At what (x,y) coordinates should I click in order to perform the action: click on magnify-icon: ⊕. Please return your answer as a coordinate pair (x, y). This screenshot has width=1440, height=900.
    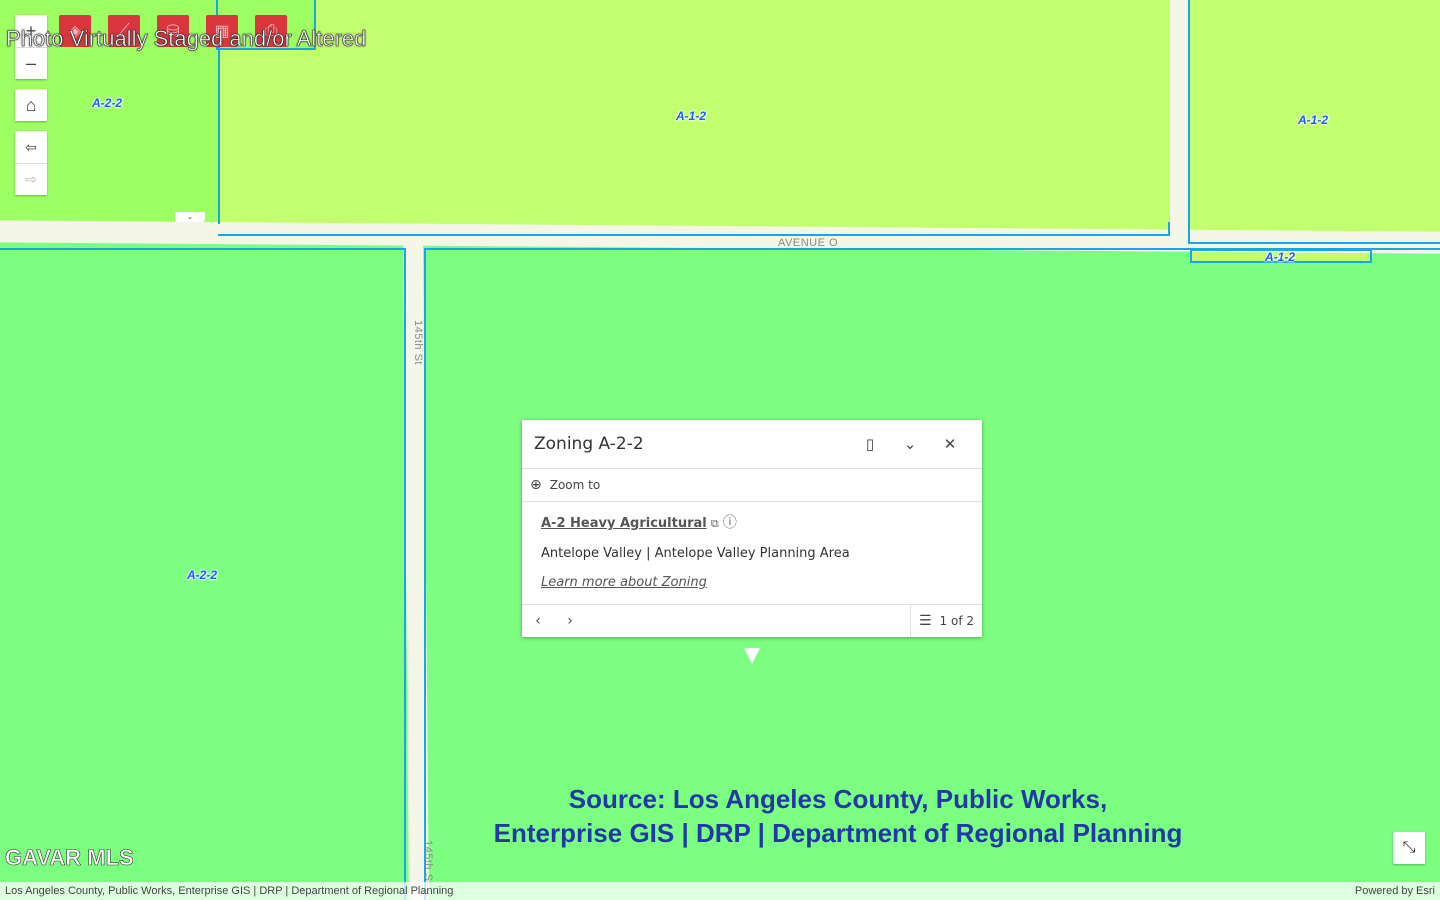
    Looking at the image, I should click on (536, 485).